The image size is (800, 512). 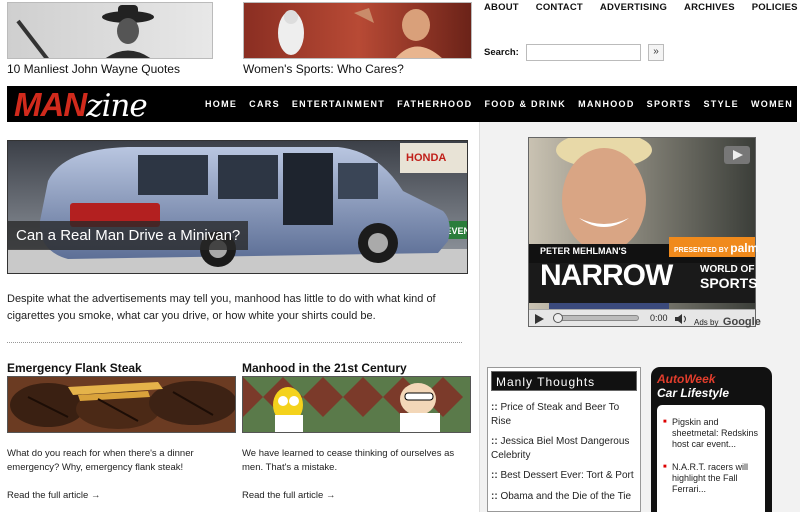 I want to click on site-logo: MANzine, so click(x=81, y=105).